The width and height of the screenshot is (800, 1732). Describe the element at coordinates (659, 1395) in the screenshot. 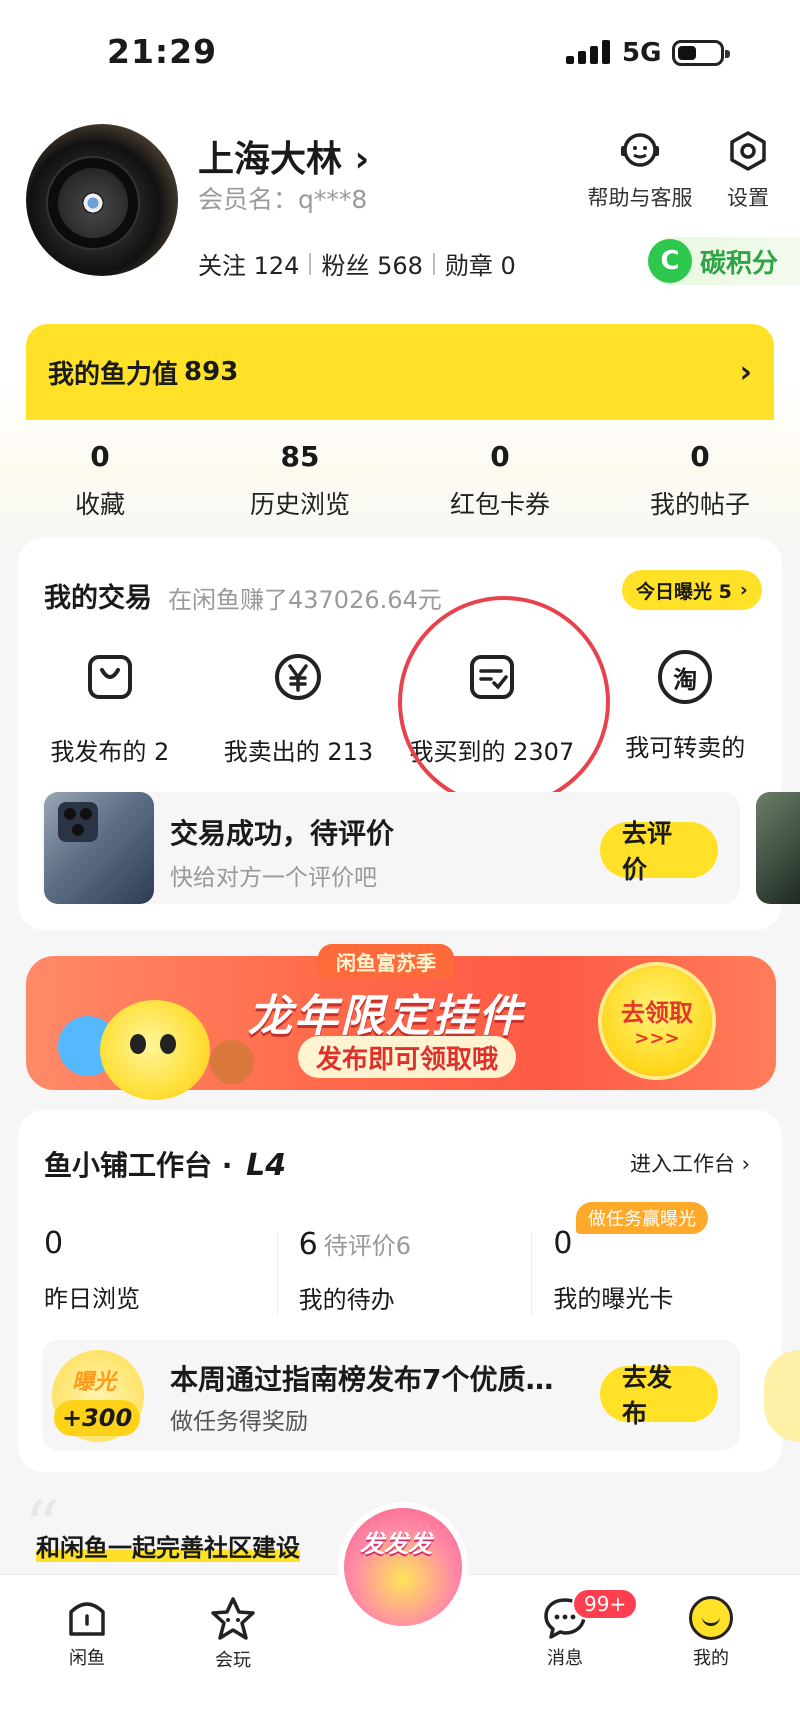

I see `publish-button: 去发布` at that location.